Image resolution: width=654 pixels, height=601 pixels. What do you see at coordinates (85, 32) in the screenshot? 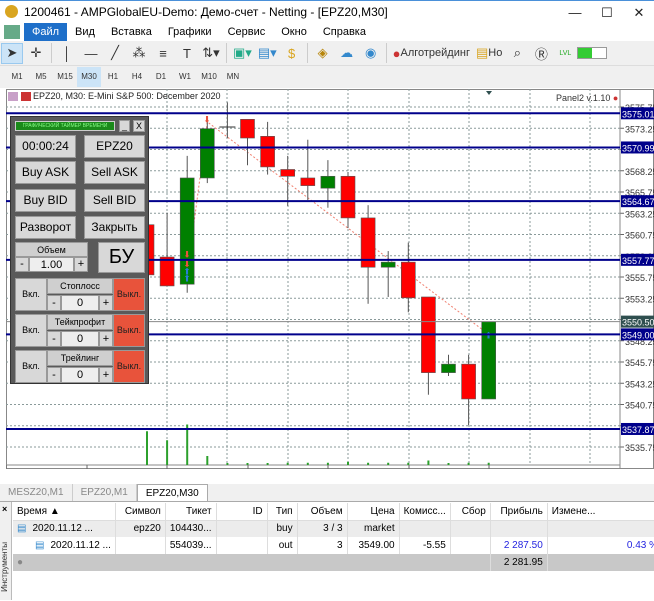
I see `menu-view: Вид` at bounding box center [85, 32].